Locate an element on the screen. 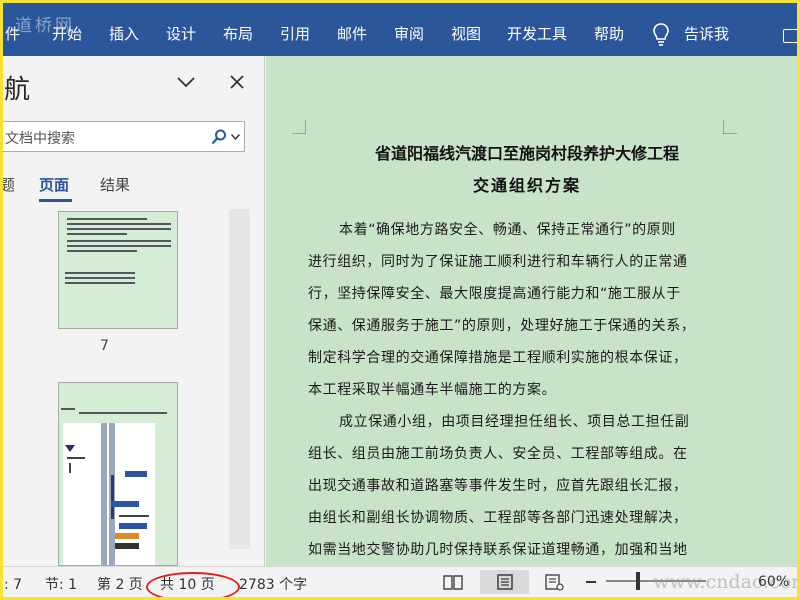 Image resolution: width=800 pixels, height=600 pixels. tab-references: 引用 is located at coordinates (295, 34).